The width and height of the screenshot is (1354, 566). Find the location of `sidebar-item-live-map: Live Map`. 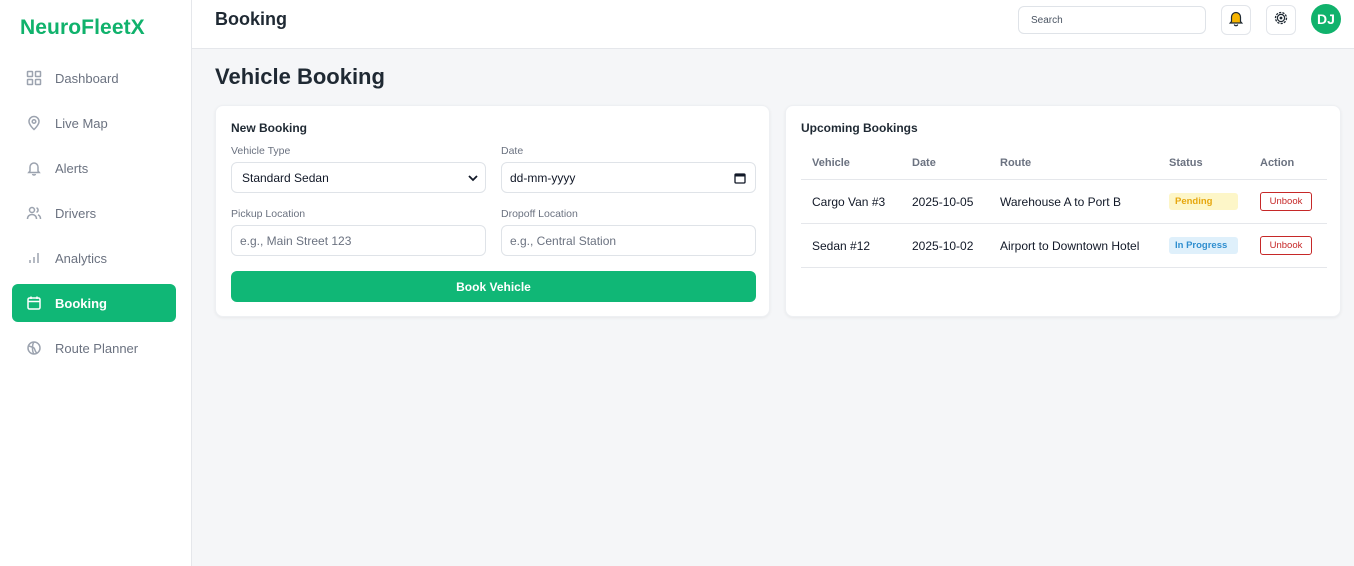

sidebar-item-live-map: Live Map is located at coordinates (94, 123).